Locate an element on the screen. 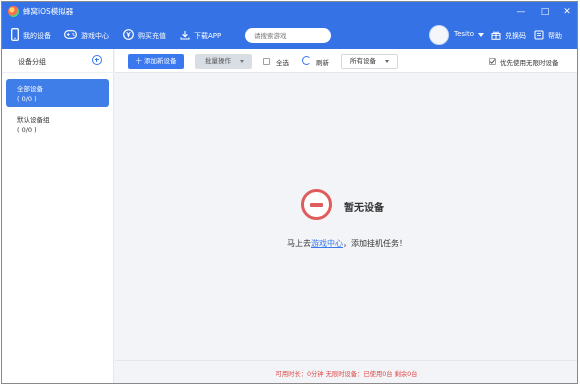  phone-icon is located at coordinates (15, 35).